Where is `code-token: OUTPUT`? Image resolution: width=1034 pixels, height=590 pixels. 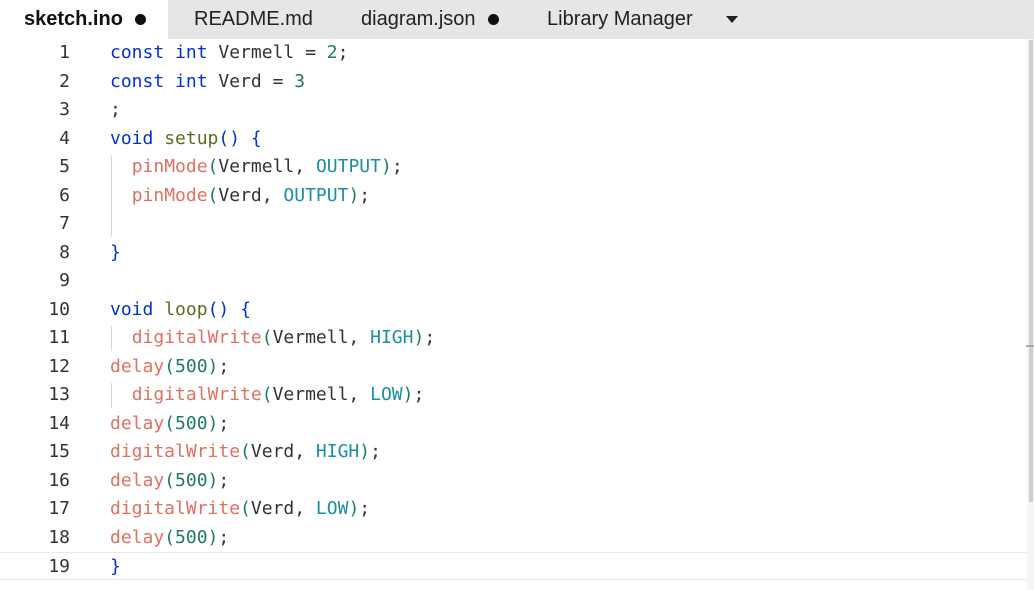
code-token: OUTPUT is located at coordinates (348, 166).